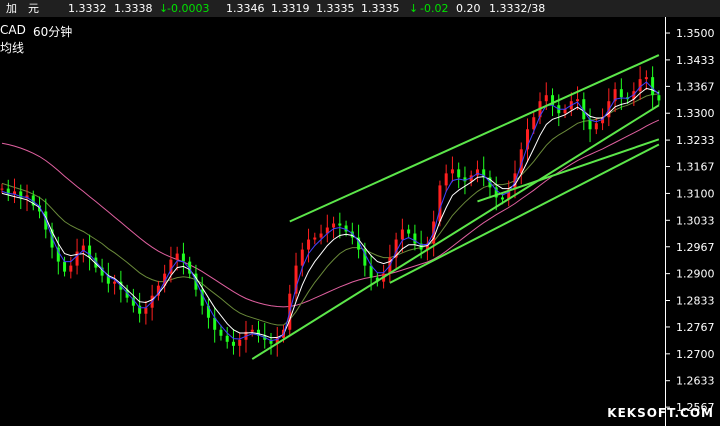 This screenshot has height=426, width=720. Describe the element at coordinates (695, 274) in the screenshot. I see `y-tick-label: 1.2900` at that location.